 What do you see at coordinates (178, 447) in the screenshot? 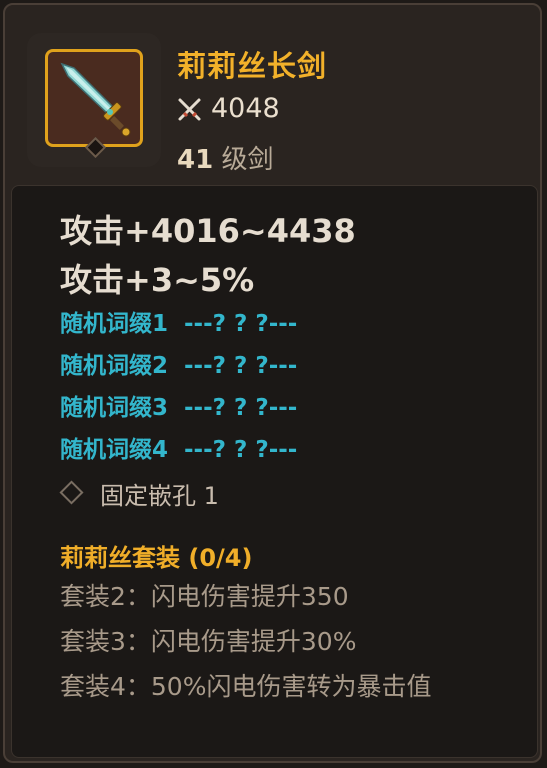
I see `affix-row: 随机词缀4 ---? ? ?---` at bounding box center [178, 447].